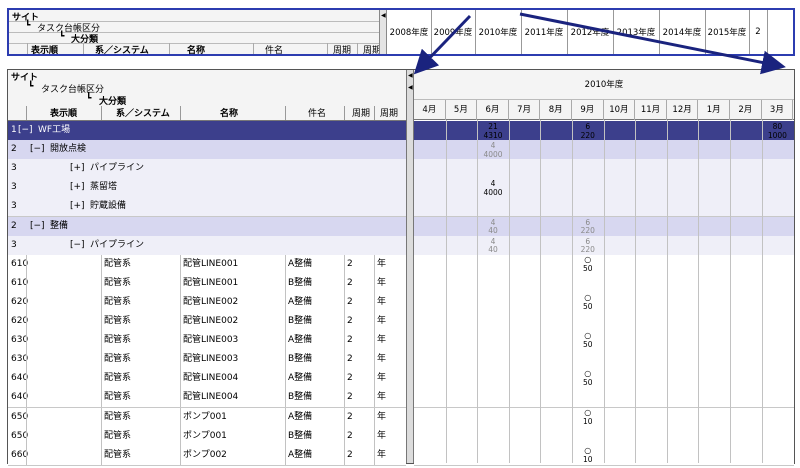  Describe the element at coordinates (636, 32) in the screenshot. I see `year-column-header: 2013年度` at that location.